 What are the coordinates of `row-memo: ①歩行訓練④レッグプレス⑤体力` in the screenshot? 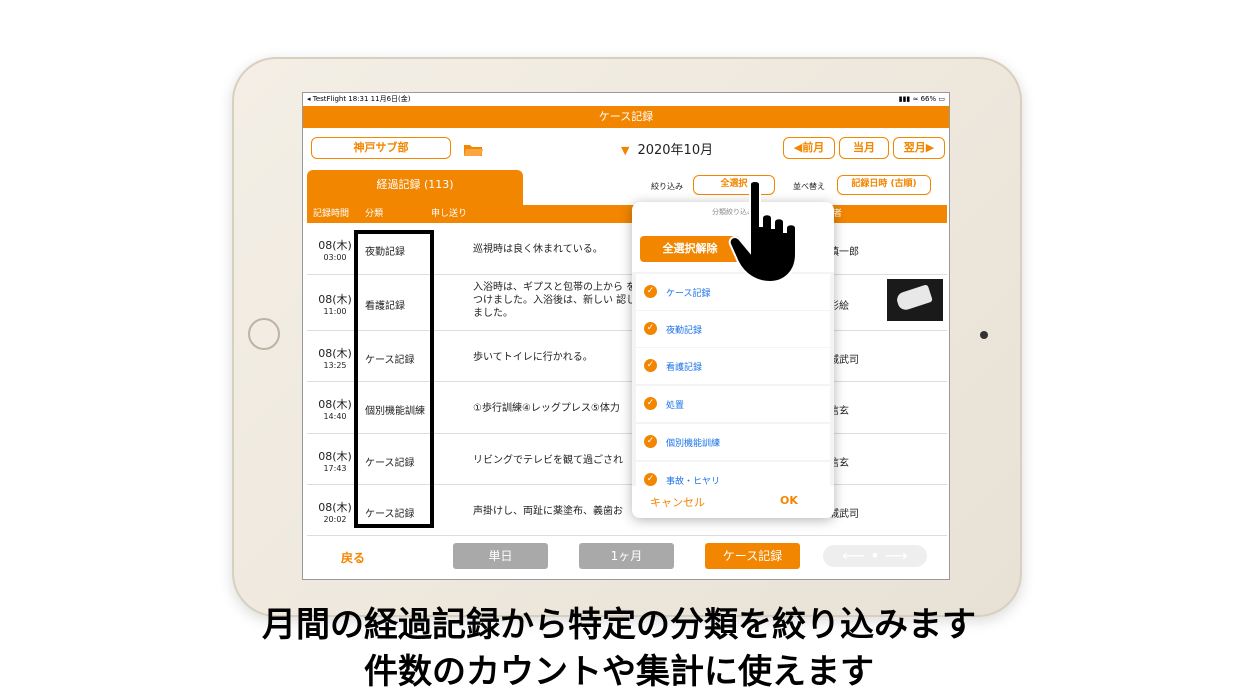 It's located at (546, 408).